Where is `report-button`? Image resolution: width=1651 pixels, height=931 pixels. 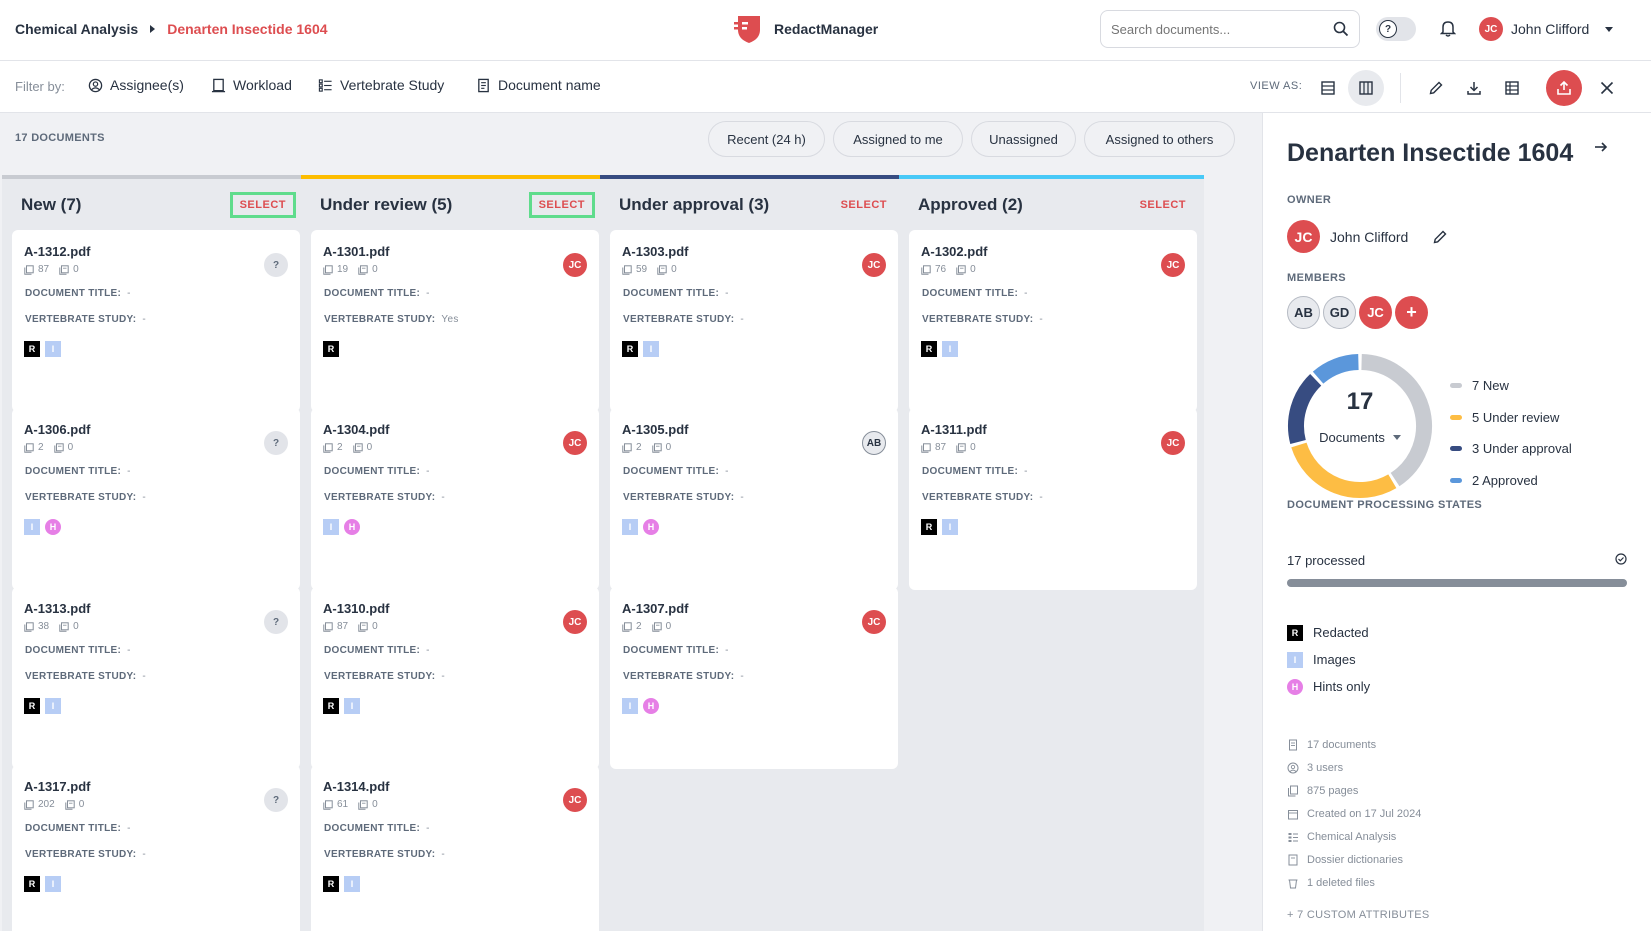
report-button is located at coordinates (1512, 88).